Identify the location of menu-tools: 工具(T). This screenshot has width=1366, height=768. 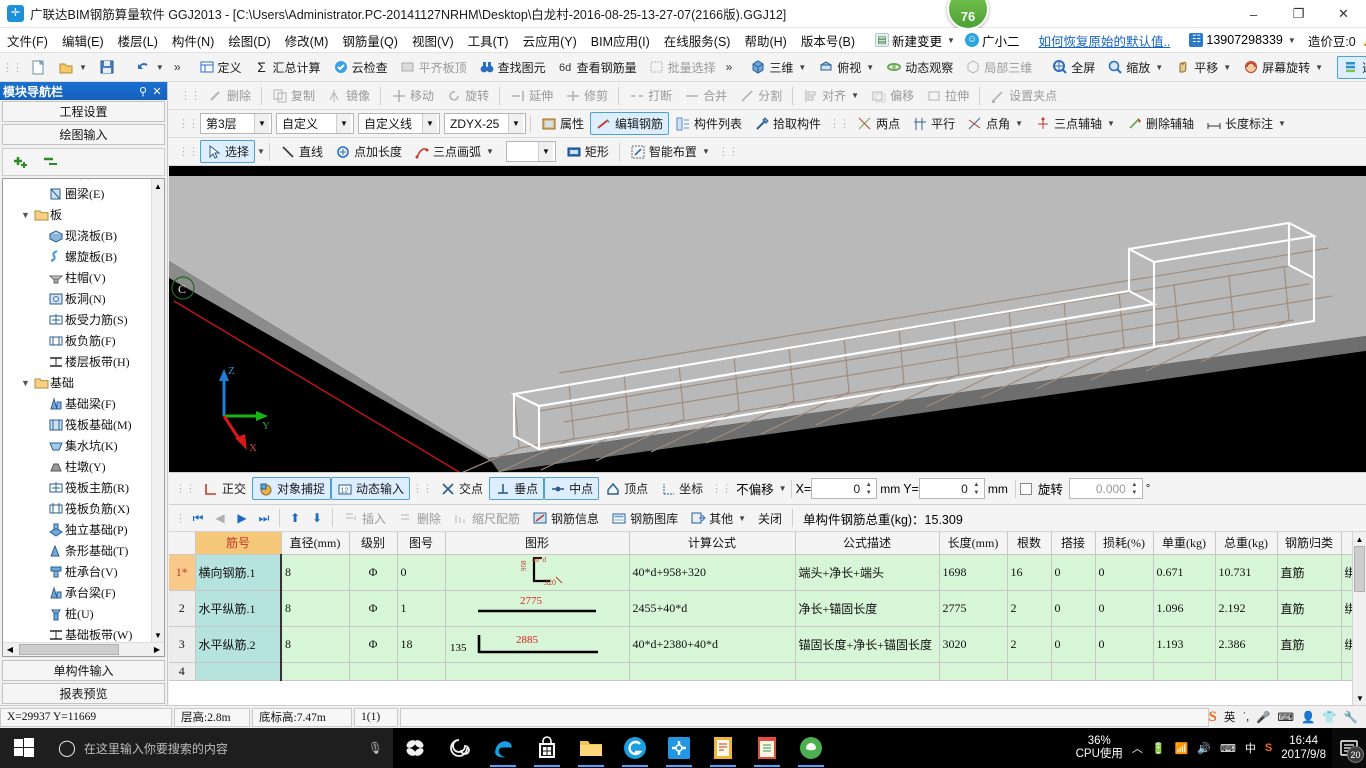
(488, 40).